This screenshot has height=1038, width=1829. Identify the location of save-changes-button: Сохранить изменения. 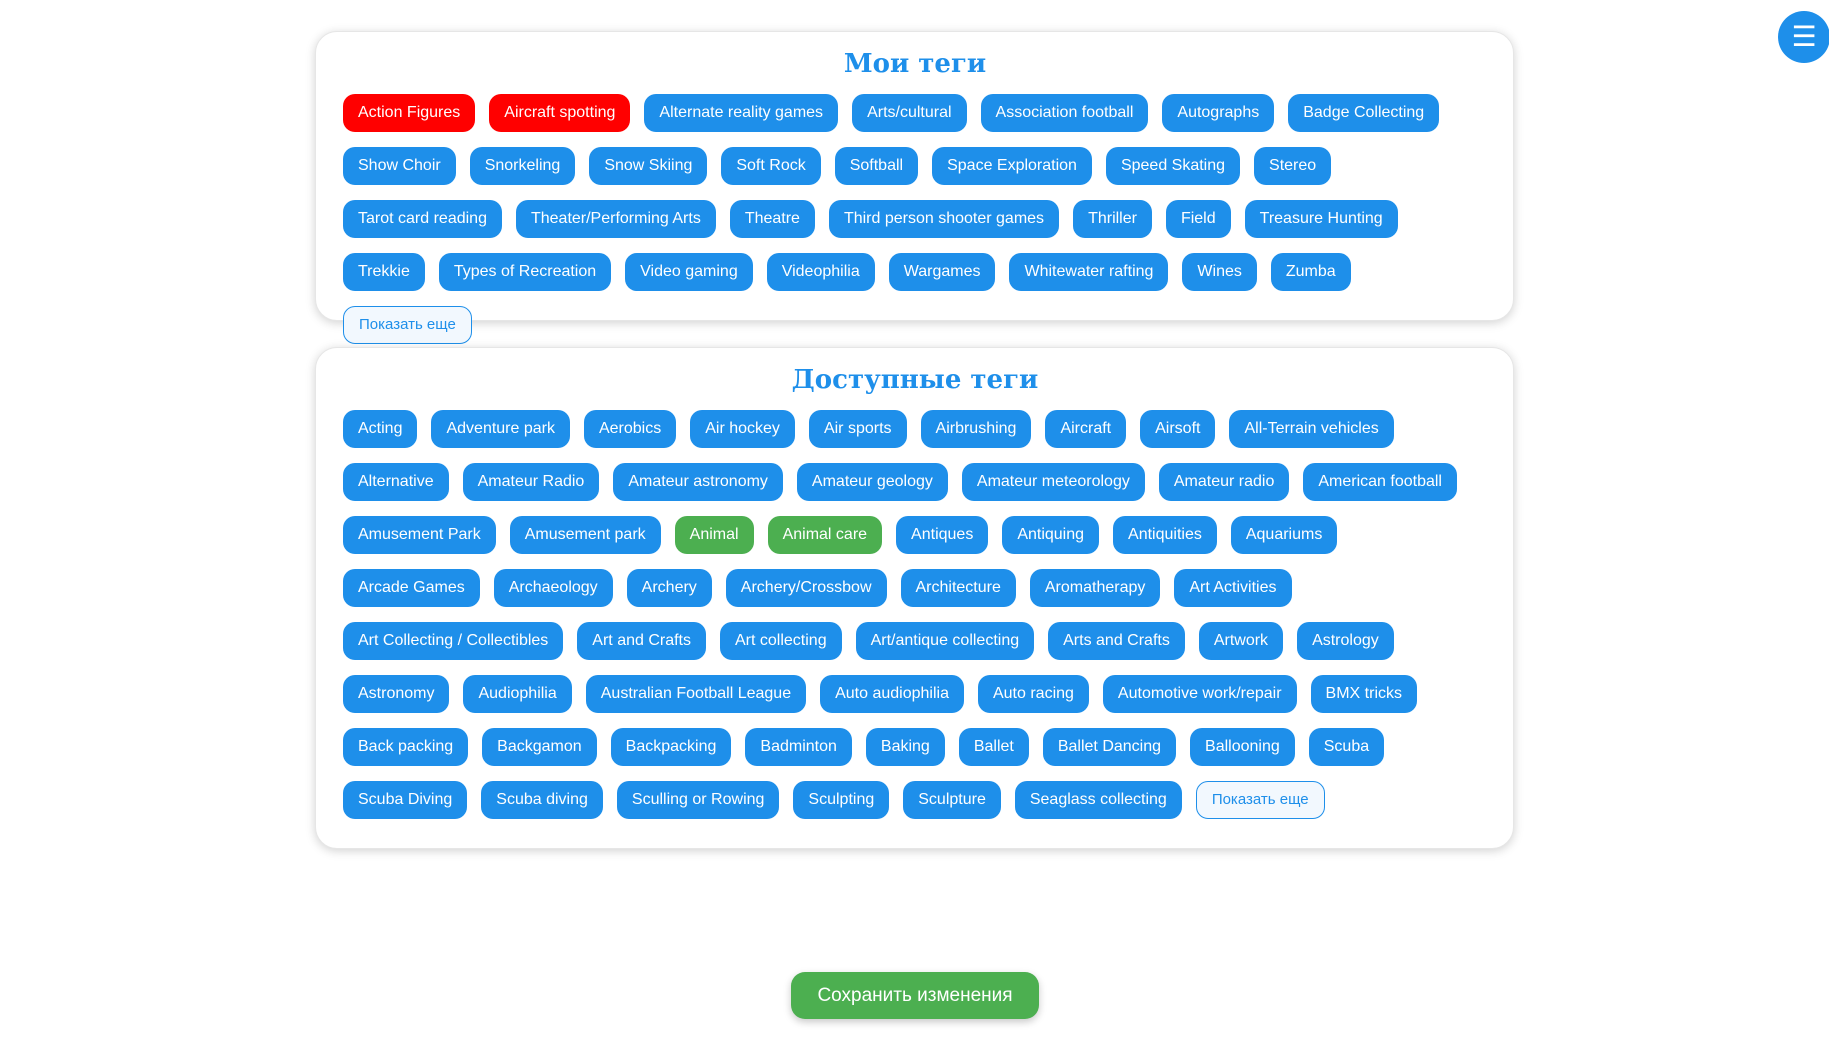
(915, 995).